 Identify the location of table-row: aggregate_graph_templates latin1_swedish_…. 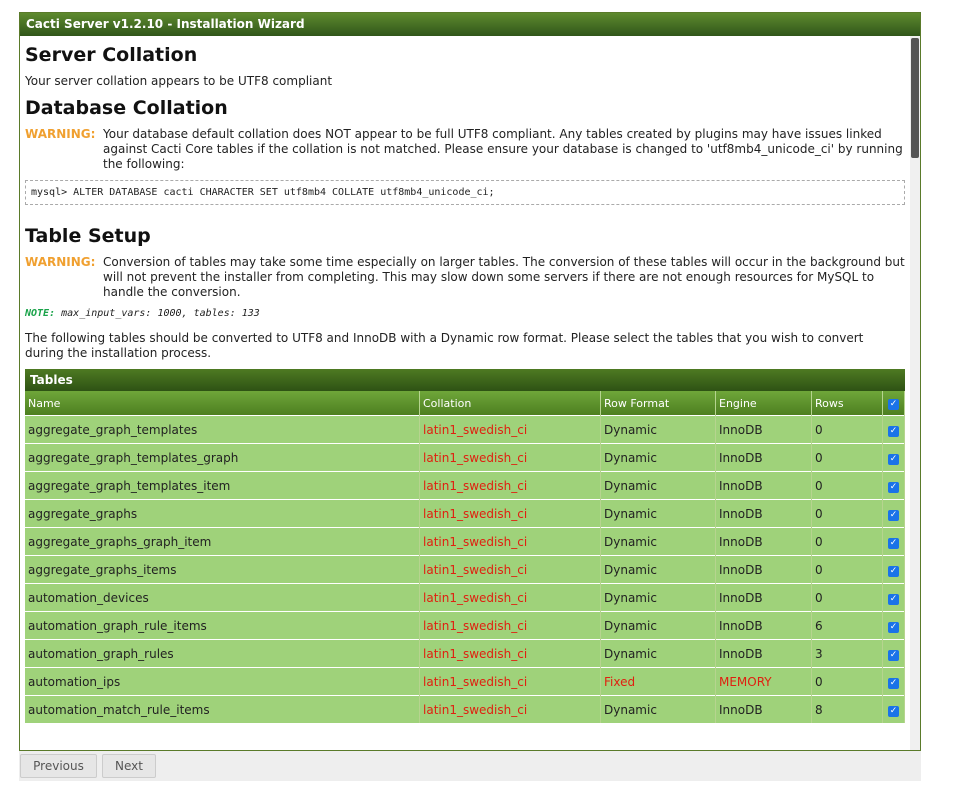
(465, 429).